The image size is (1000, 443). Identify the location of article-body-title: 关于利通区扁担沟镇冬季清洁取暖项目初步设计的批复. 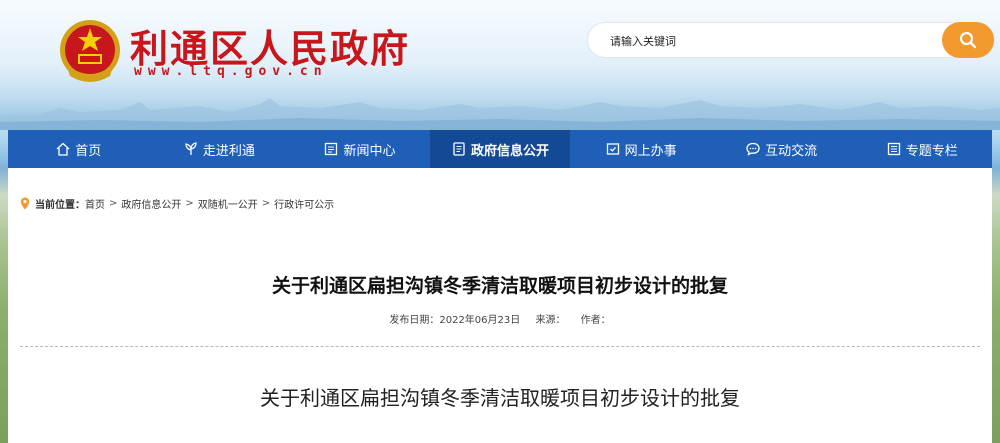
(500, 398).